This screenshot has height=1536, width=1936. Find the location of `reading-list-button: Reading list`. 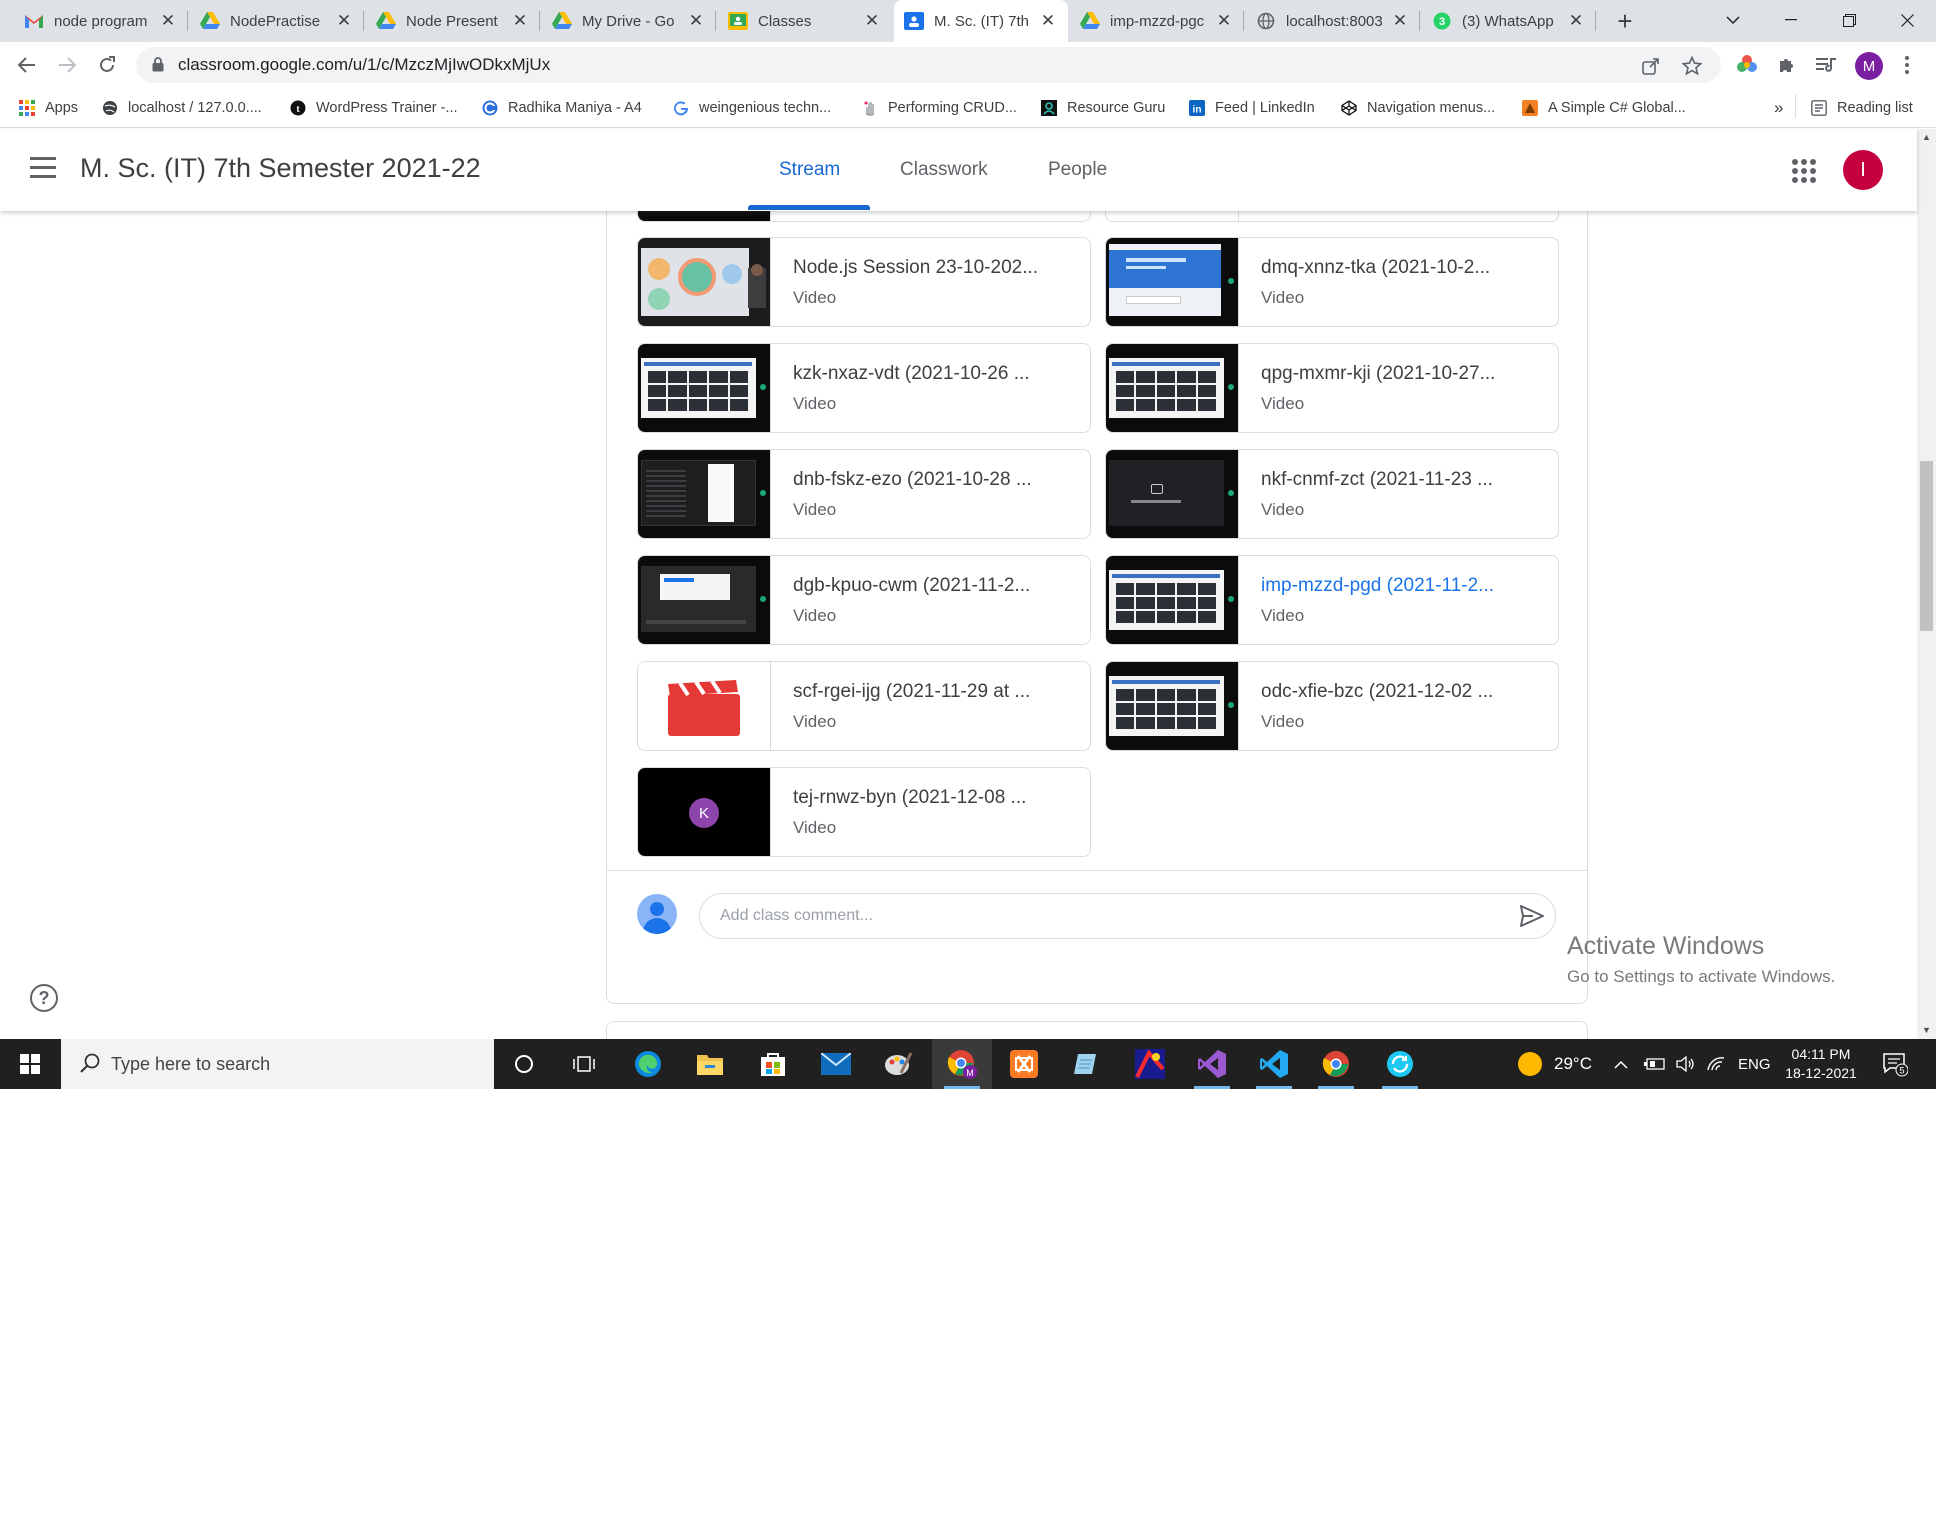

reading-list-button: Reading list is located at coordinates (1861, 108).